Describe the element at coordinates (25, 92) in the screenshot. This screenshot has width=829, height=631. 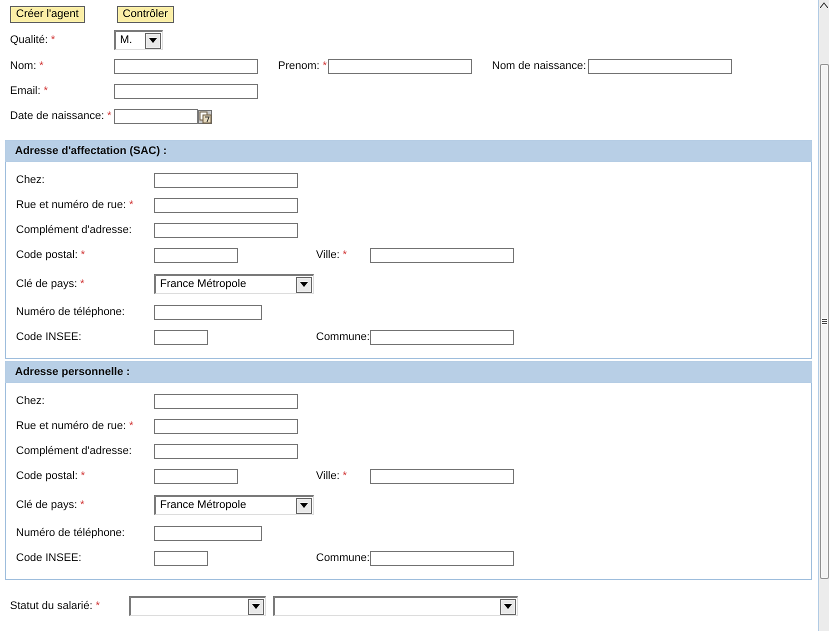
I see `field-label: Email:` at that location.